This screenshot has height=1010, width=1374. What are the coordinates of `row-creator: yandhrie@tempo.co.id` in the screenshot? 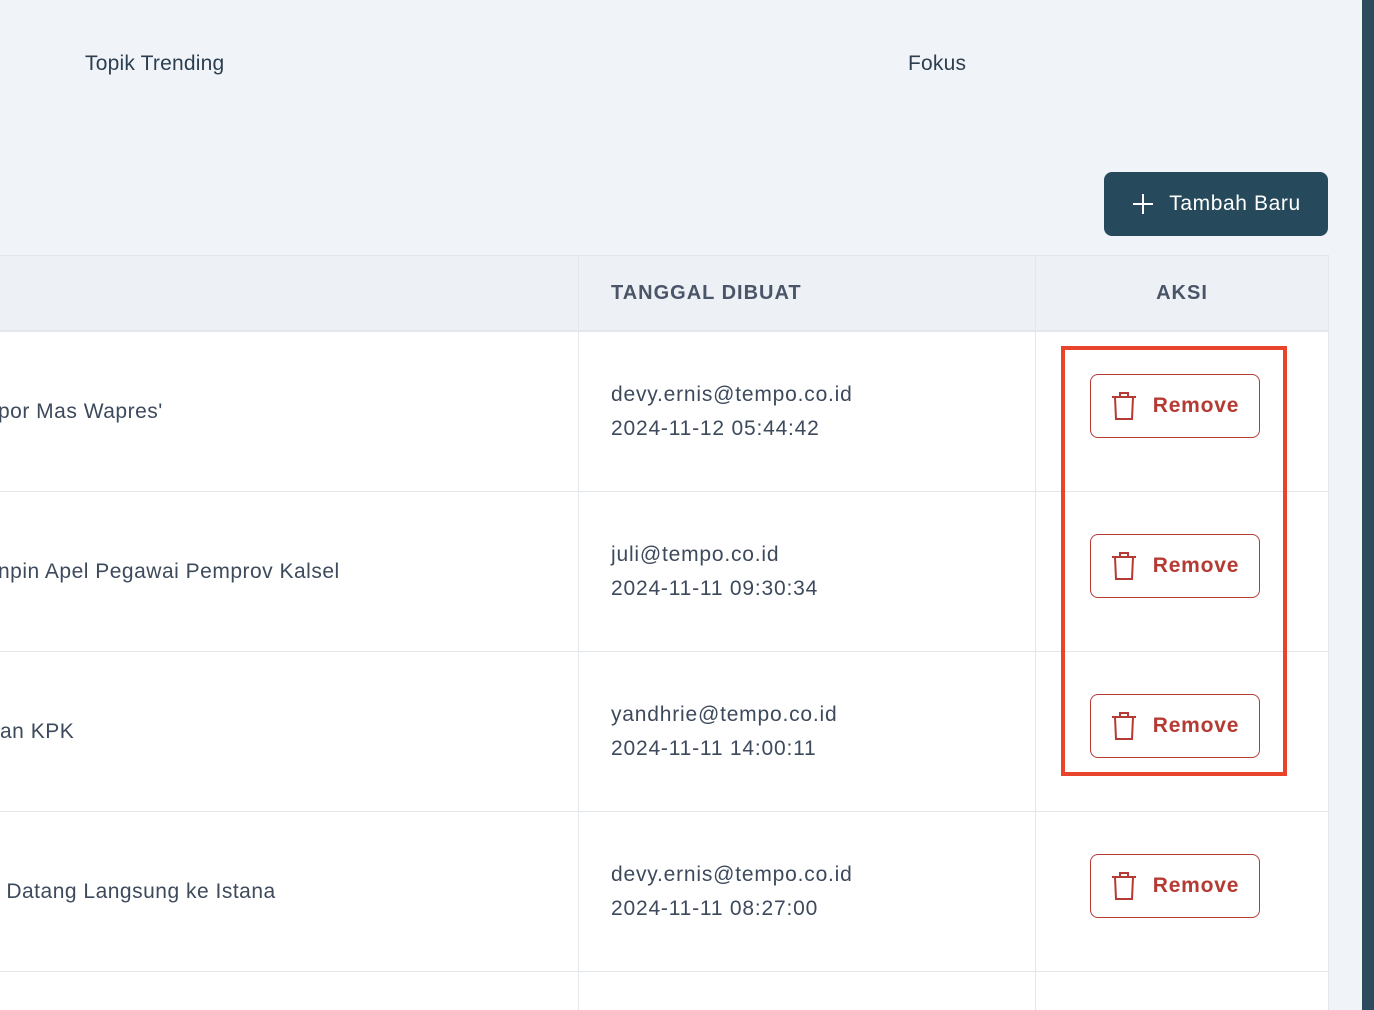 It's located at (724, 714).